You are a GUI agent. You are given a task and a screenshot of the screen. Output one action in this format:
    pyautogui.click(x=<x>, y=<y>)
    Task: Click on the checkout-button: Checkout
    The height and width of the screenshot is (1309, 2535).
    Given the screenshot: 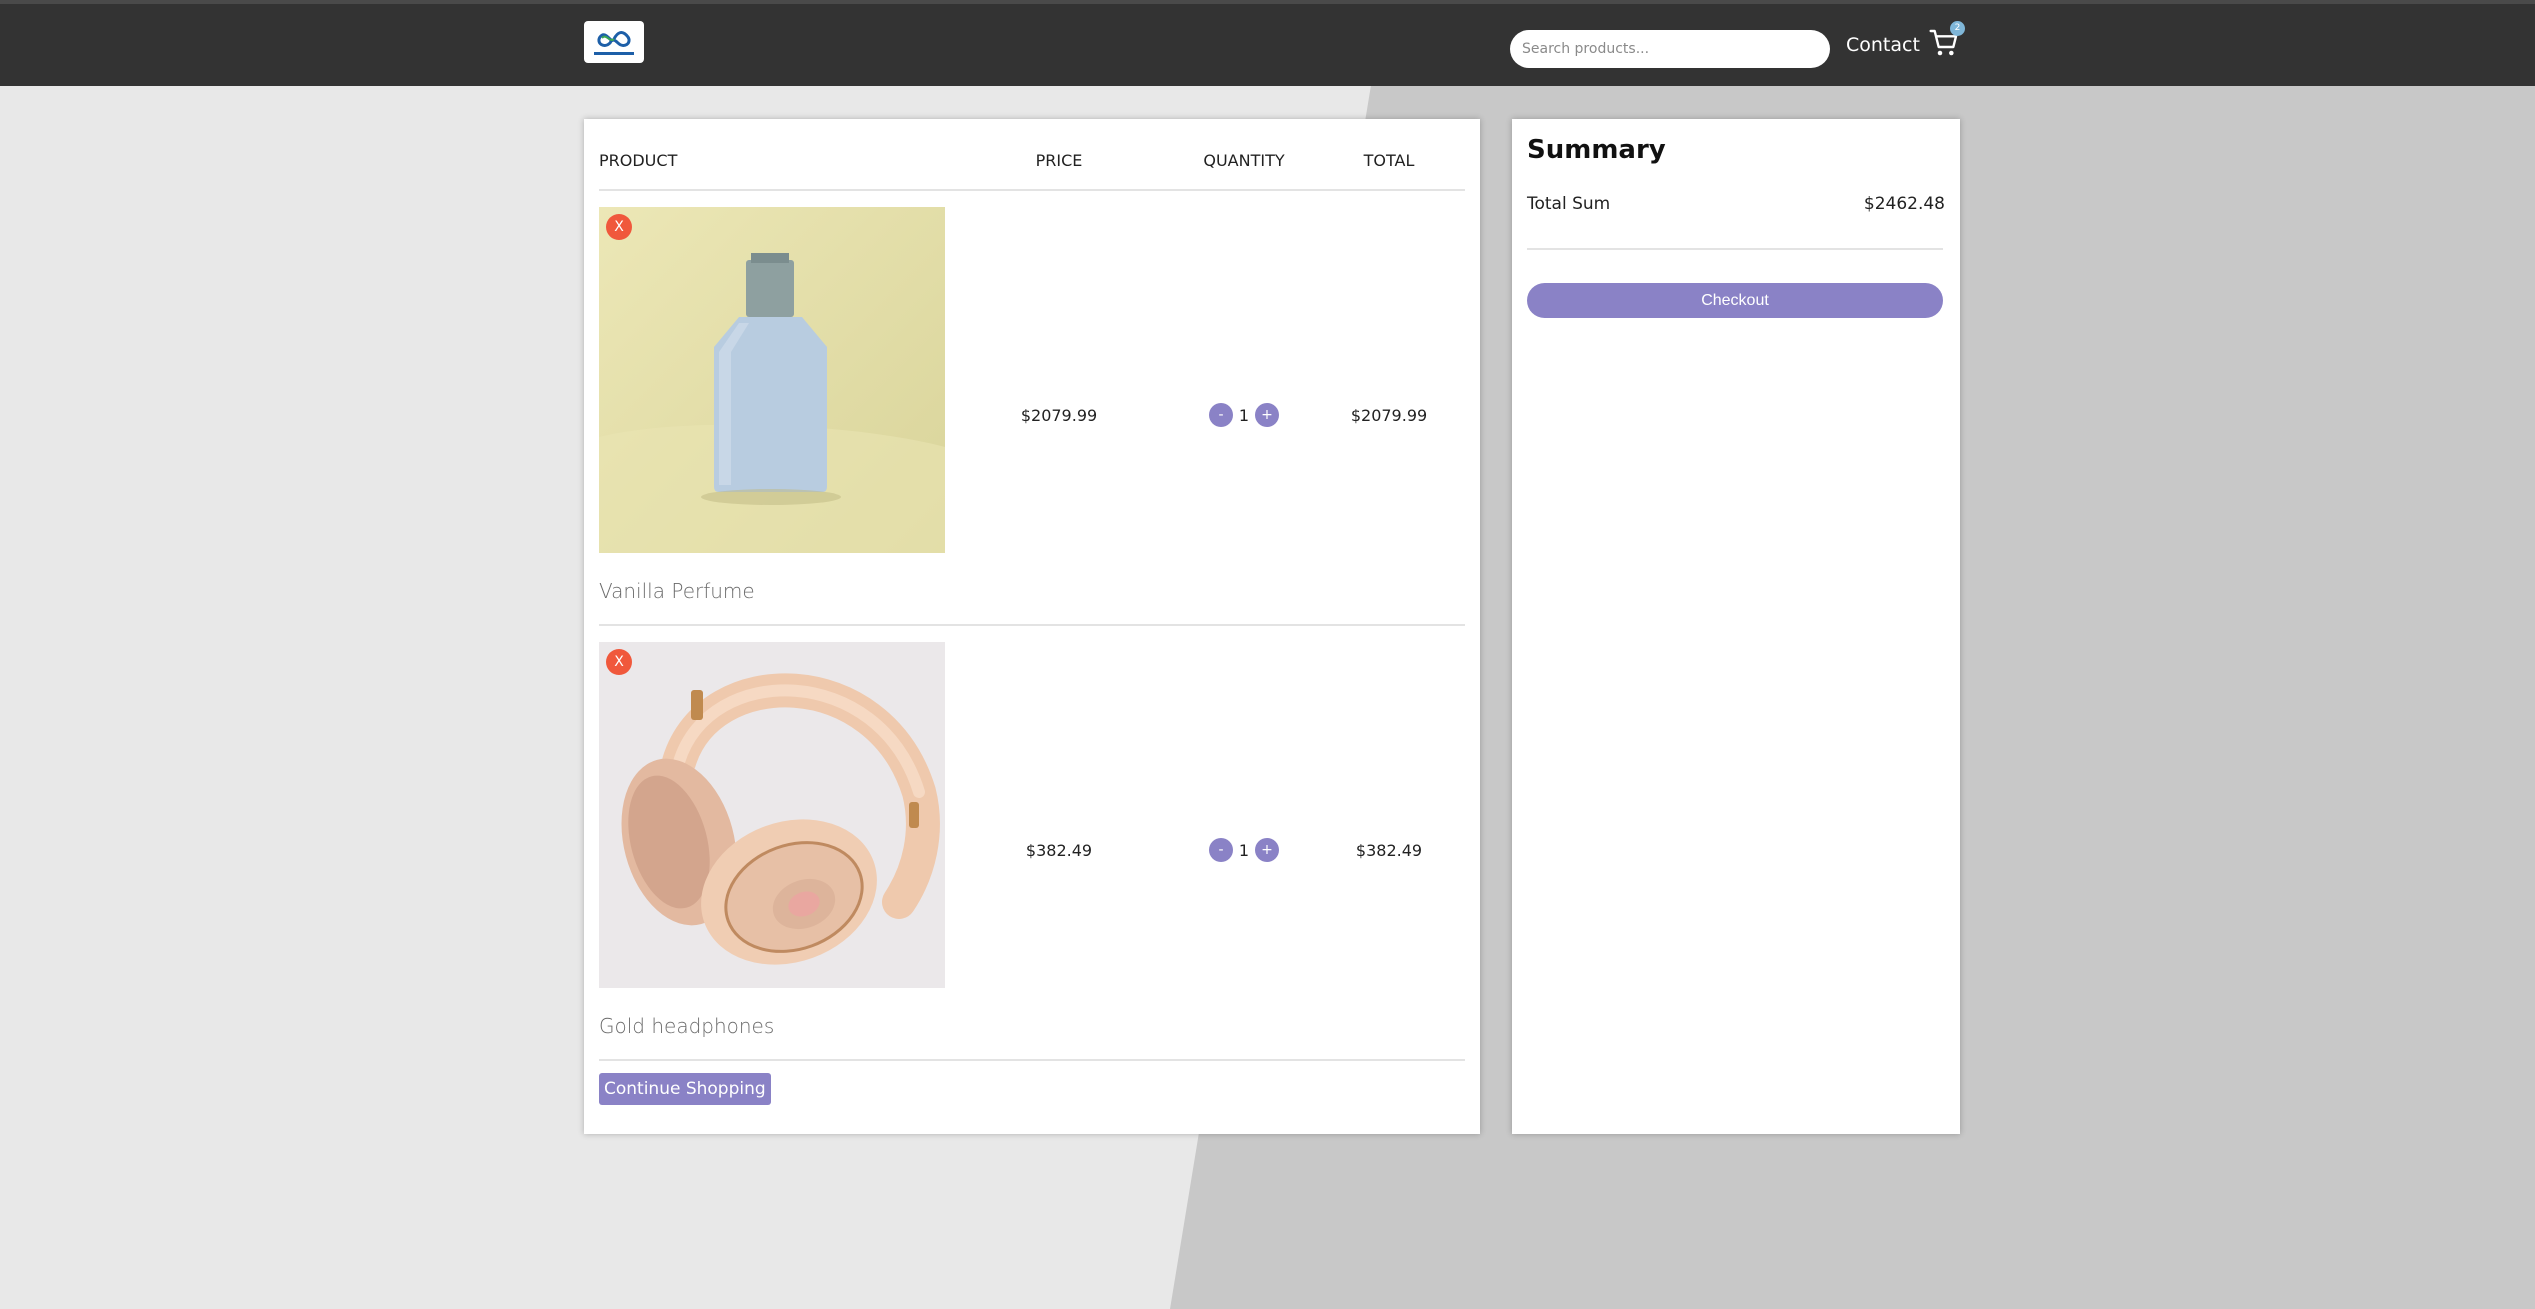 What is the action you would take?
    pyautogui.click(x=1735, y=300)
    